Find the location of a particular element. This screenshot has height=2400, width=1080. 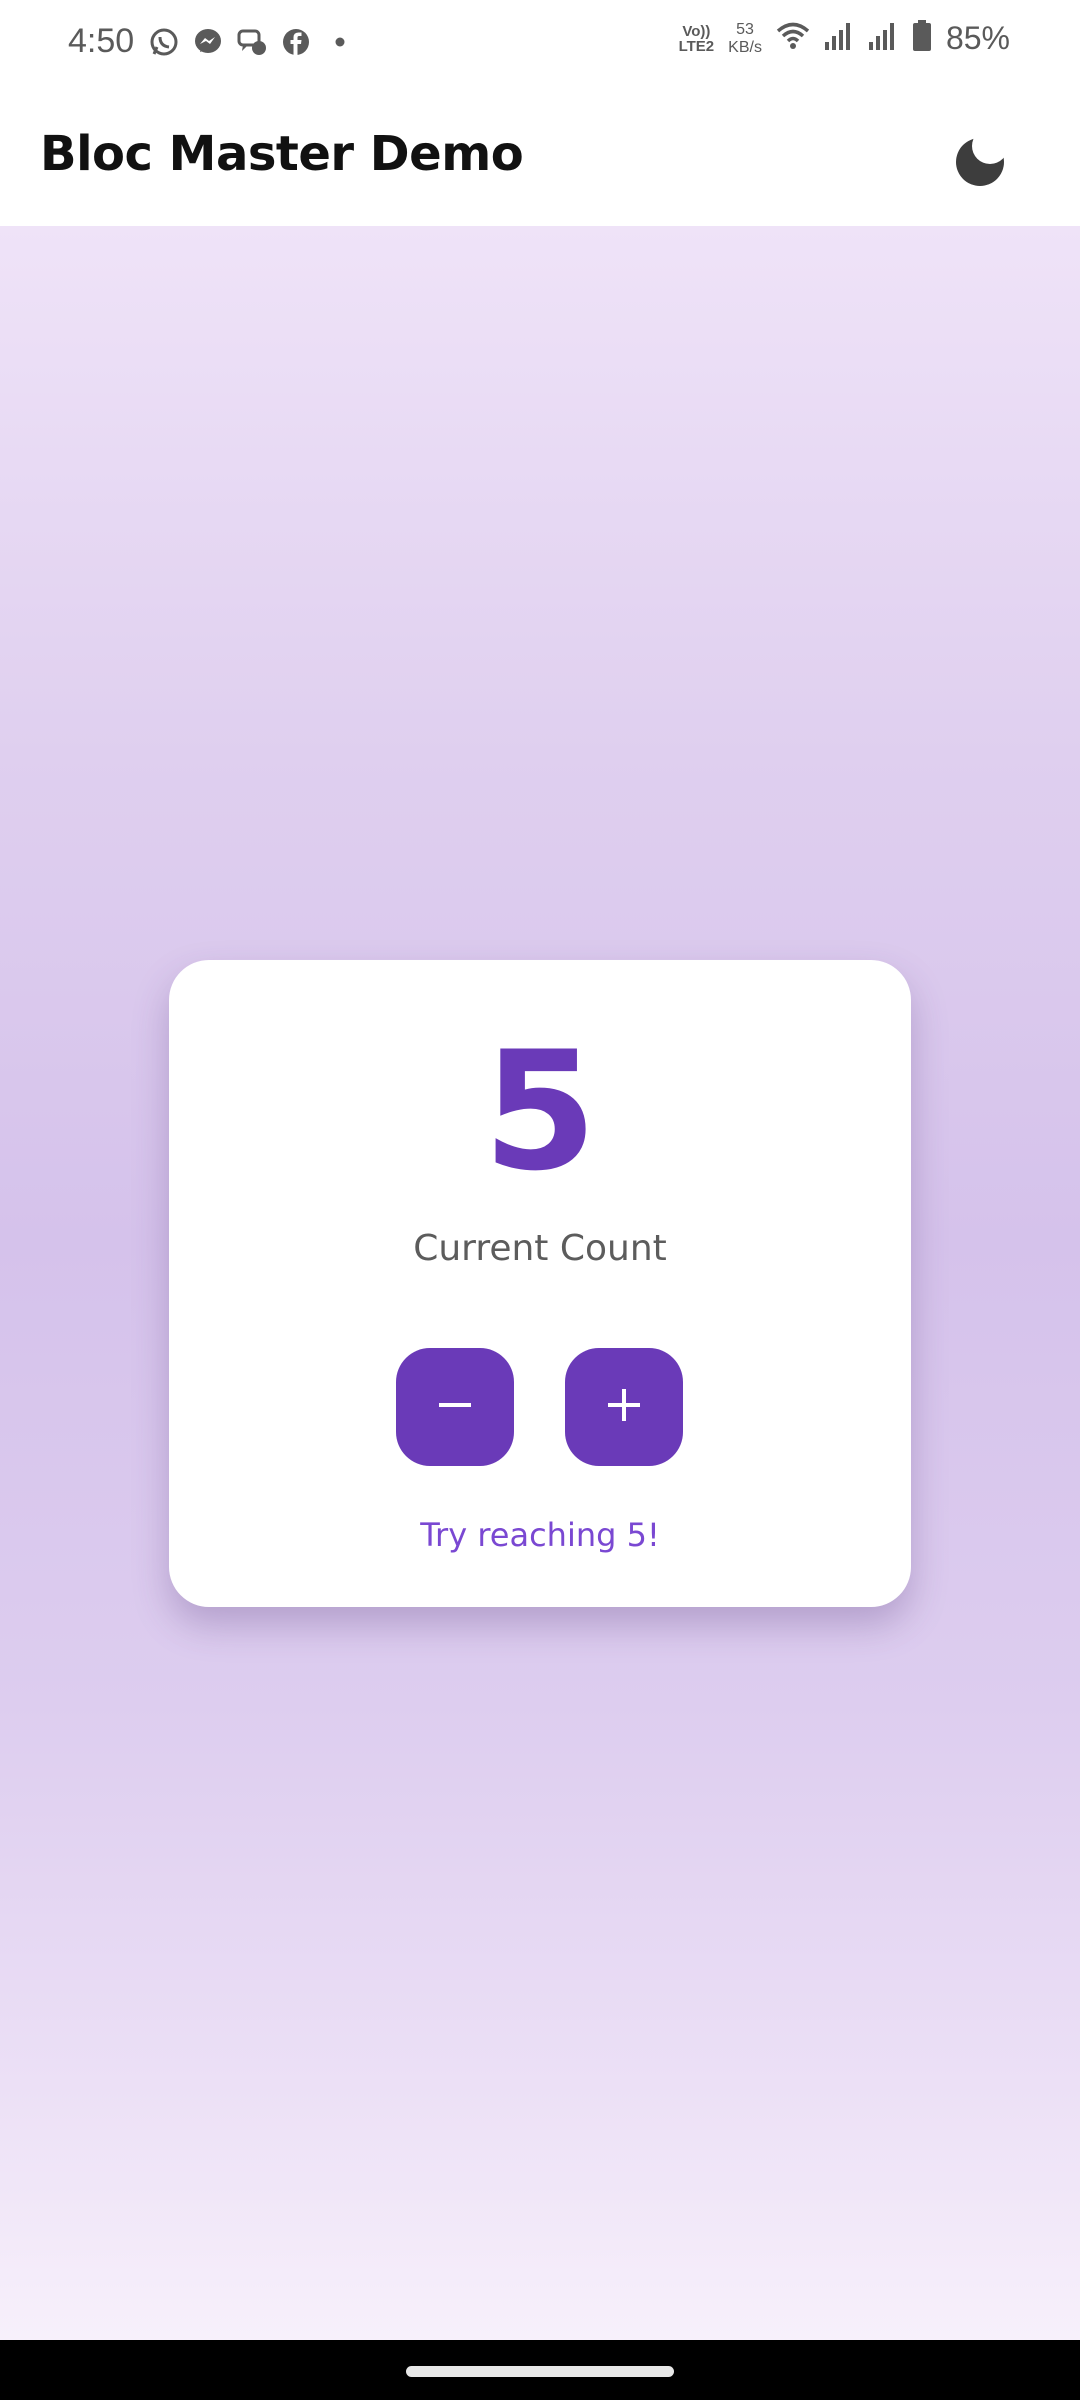

network-speed-value: 53 is located at coordinates (745, 29).